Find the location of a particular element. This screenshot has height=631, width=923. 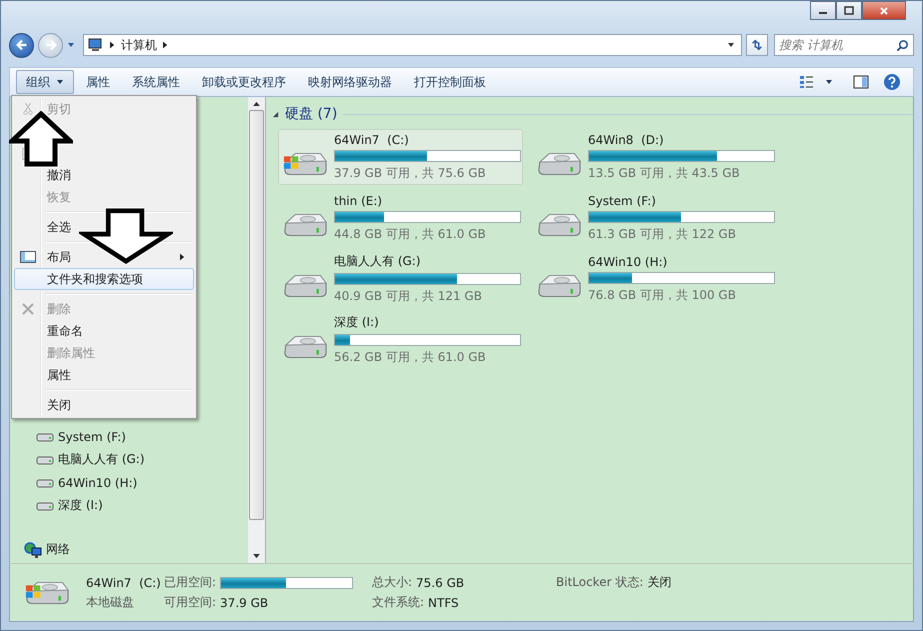

minimize-button is located at coordinates (823, 10).